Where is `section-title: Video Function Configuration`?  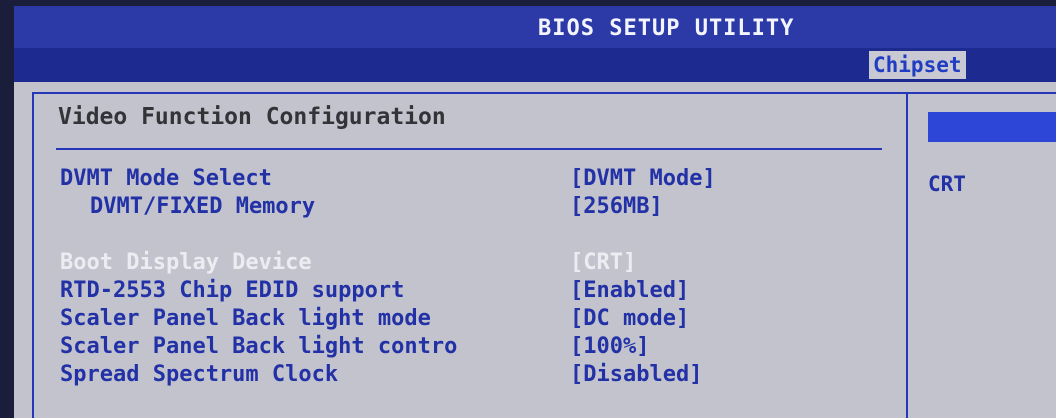
section-title: Video Function Configuration is located at coordinates (252, 117).